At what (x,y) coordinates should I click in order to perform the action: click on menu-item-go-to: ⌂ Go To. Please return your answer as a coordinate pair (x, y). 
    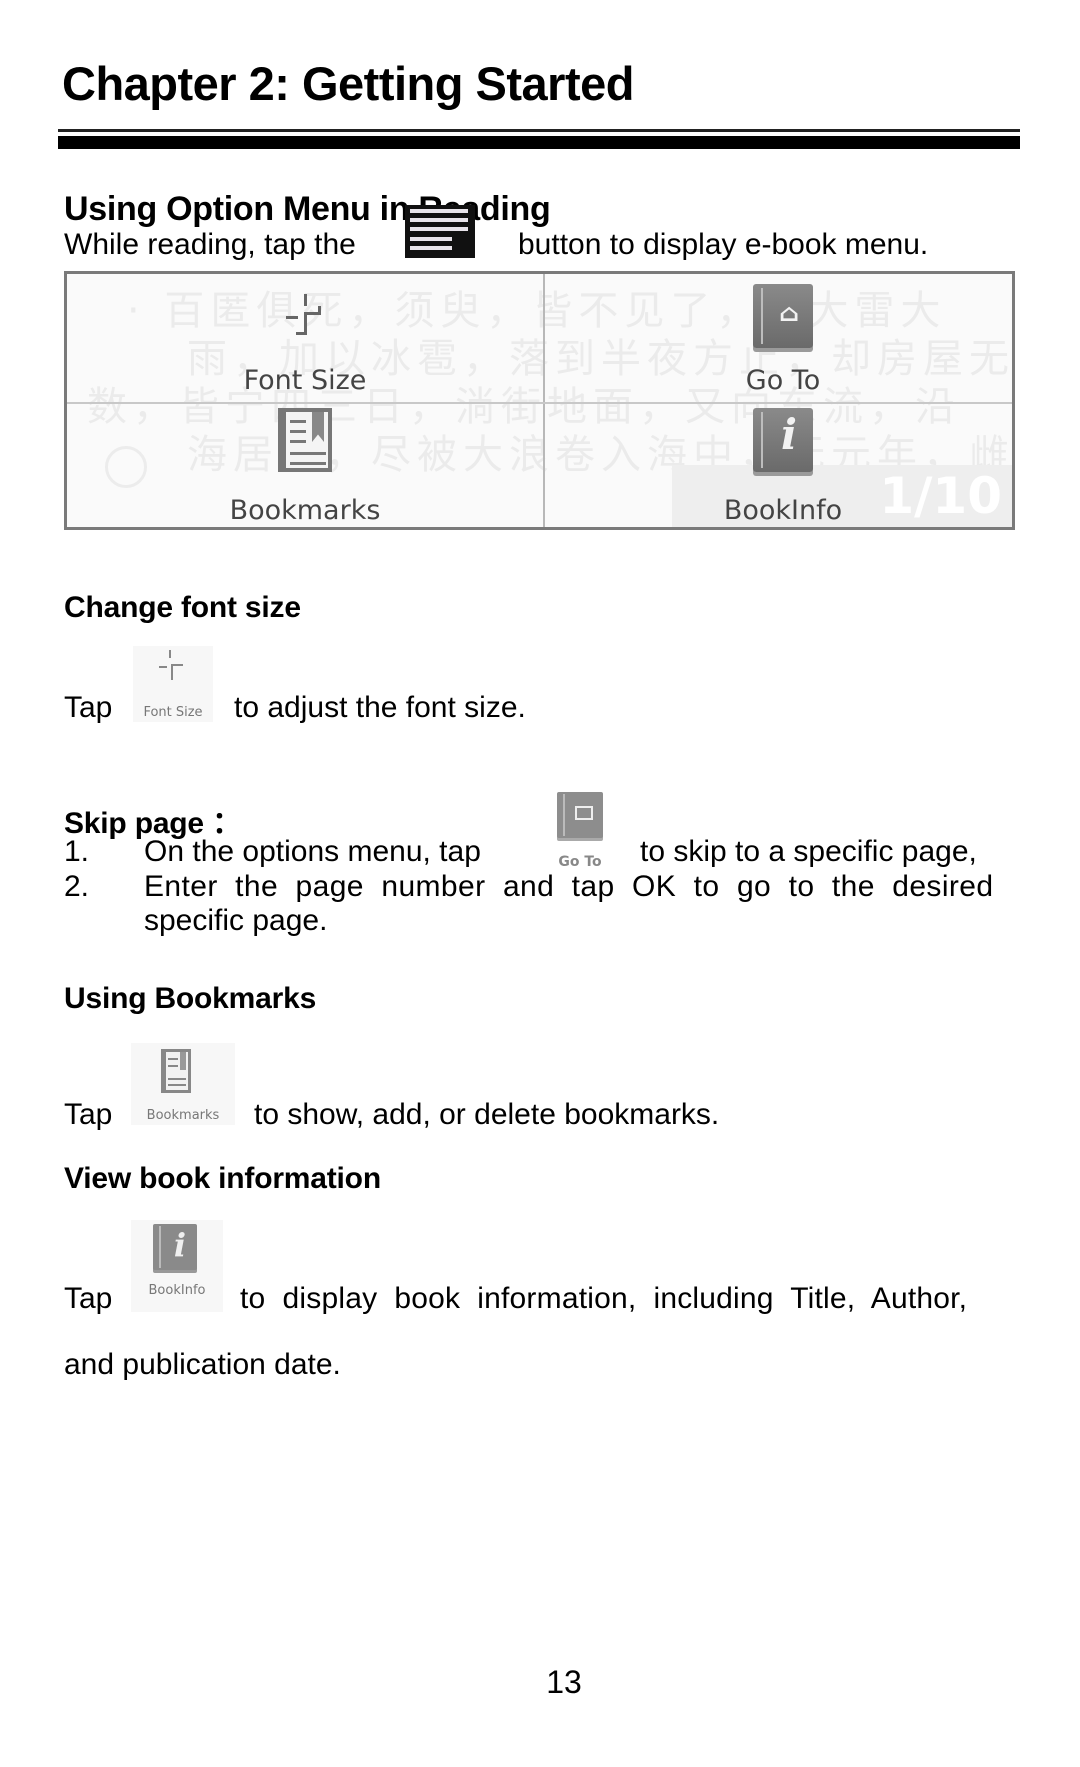
    Looking at the image, I should click on (778, 338).